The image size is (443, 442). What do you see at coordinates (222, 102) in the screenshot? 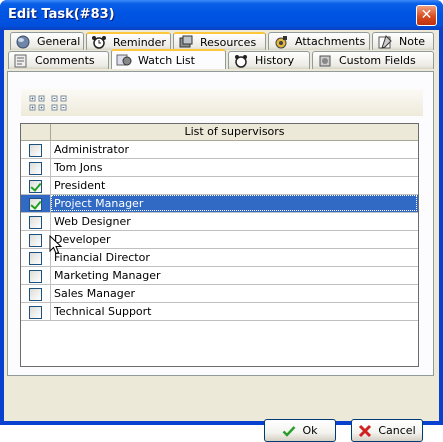
I see `grid-toolbar` at bounding box center [222, 102].